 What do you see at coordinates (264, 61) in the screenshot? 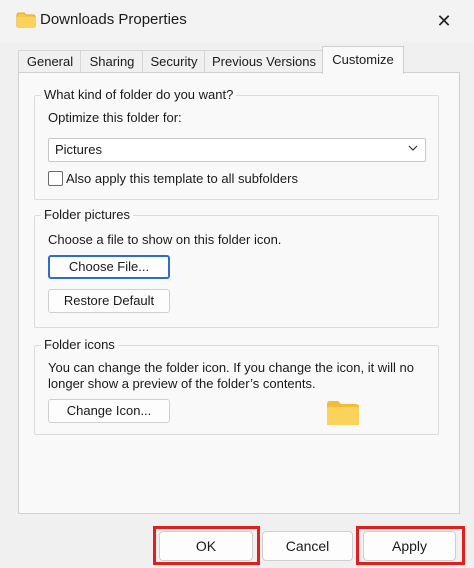
I see `tab-previous-versions: Previous Versions` at bounding box center [264, 61].